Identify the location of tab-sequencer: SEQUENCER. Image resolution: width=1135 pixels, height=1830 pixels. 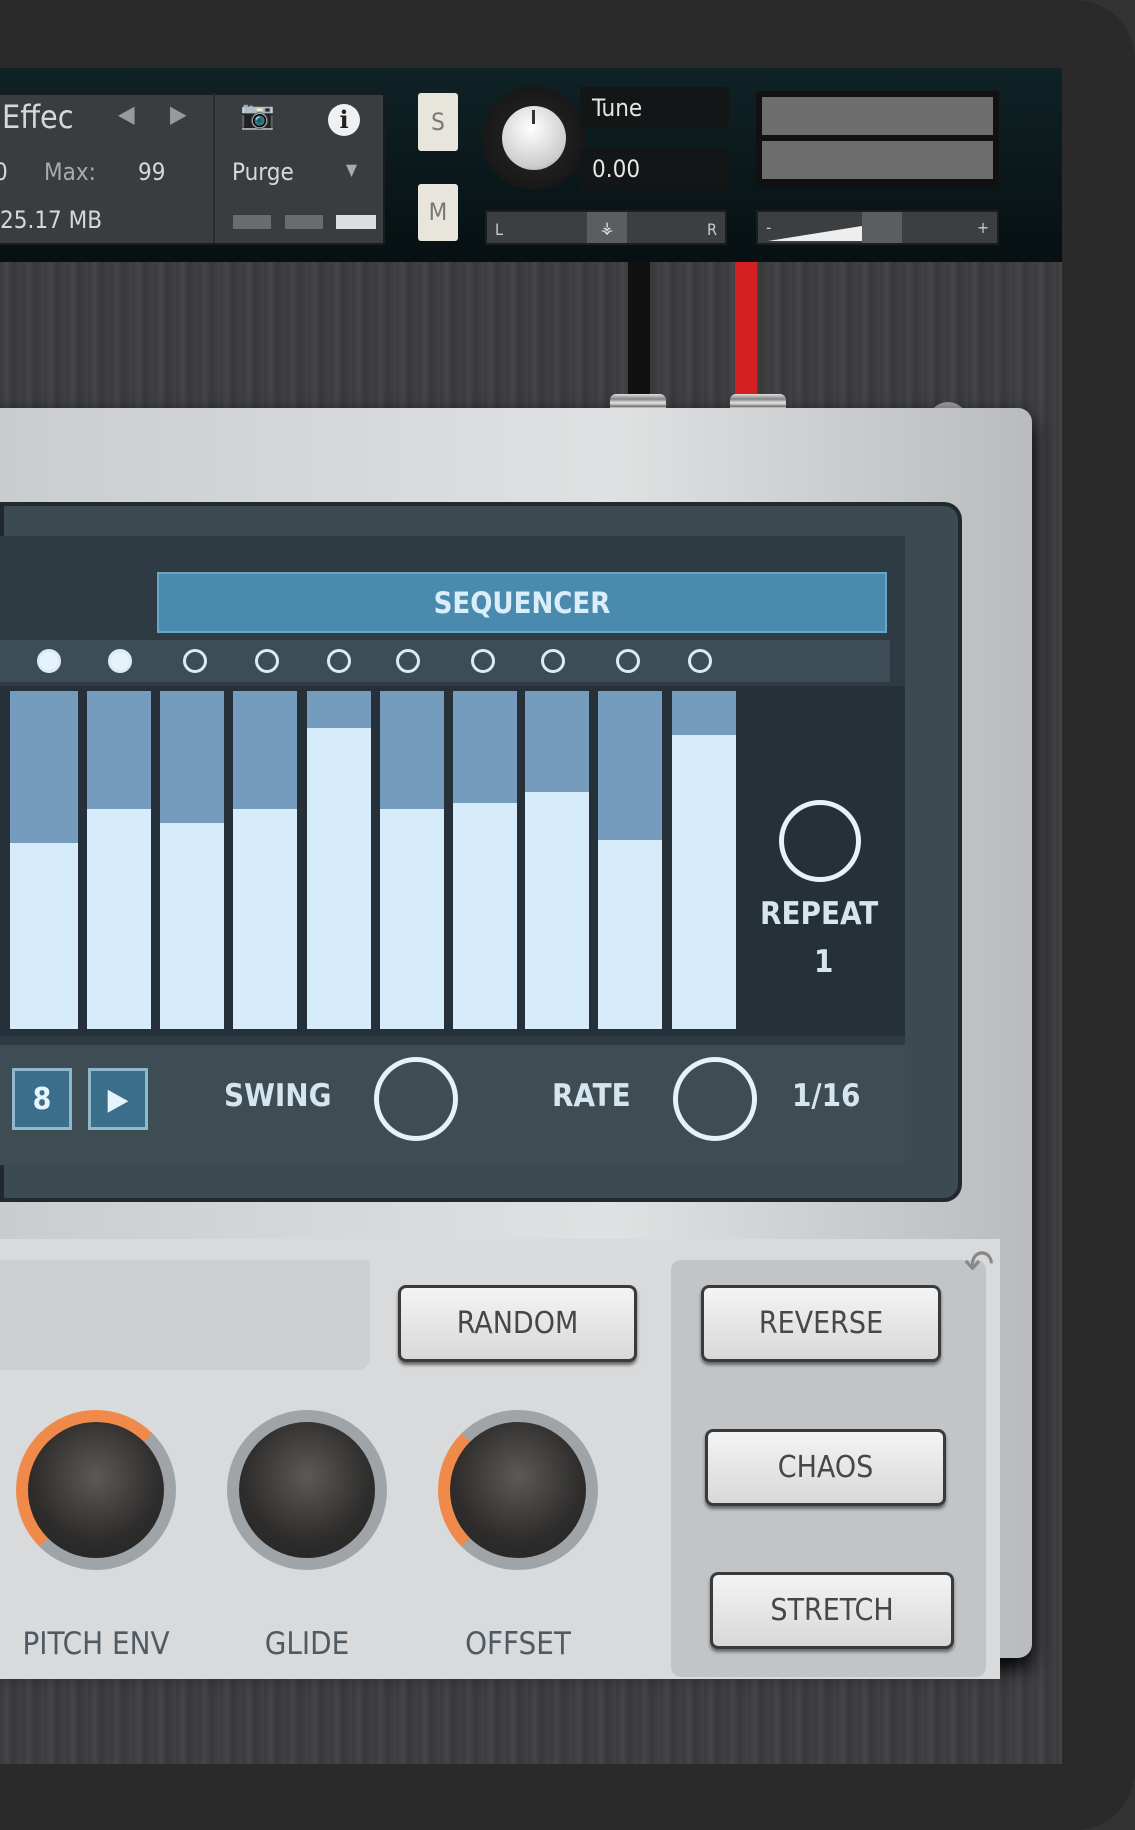
(522, 602).